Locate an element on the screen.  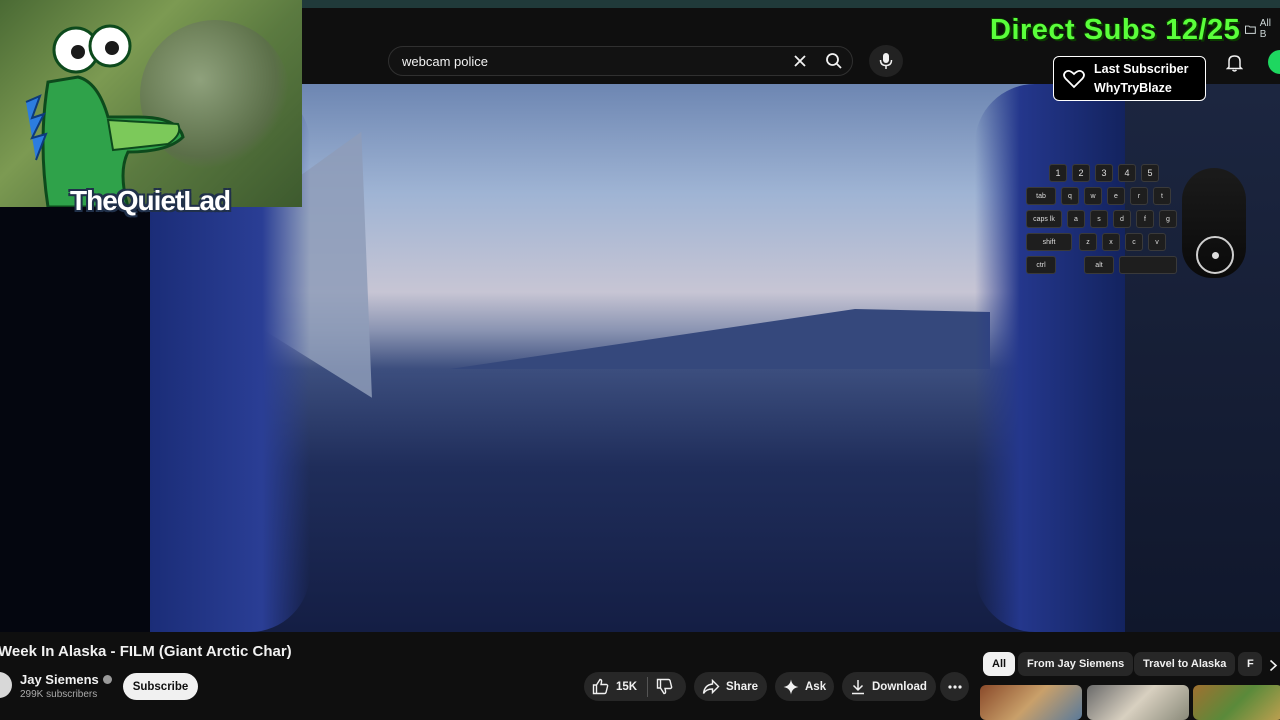
search-button is located at coordinates (834, 61).